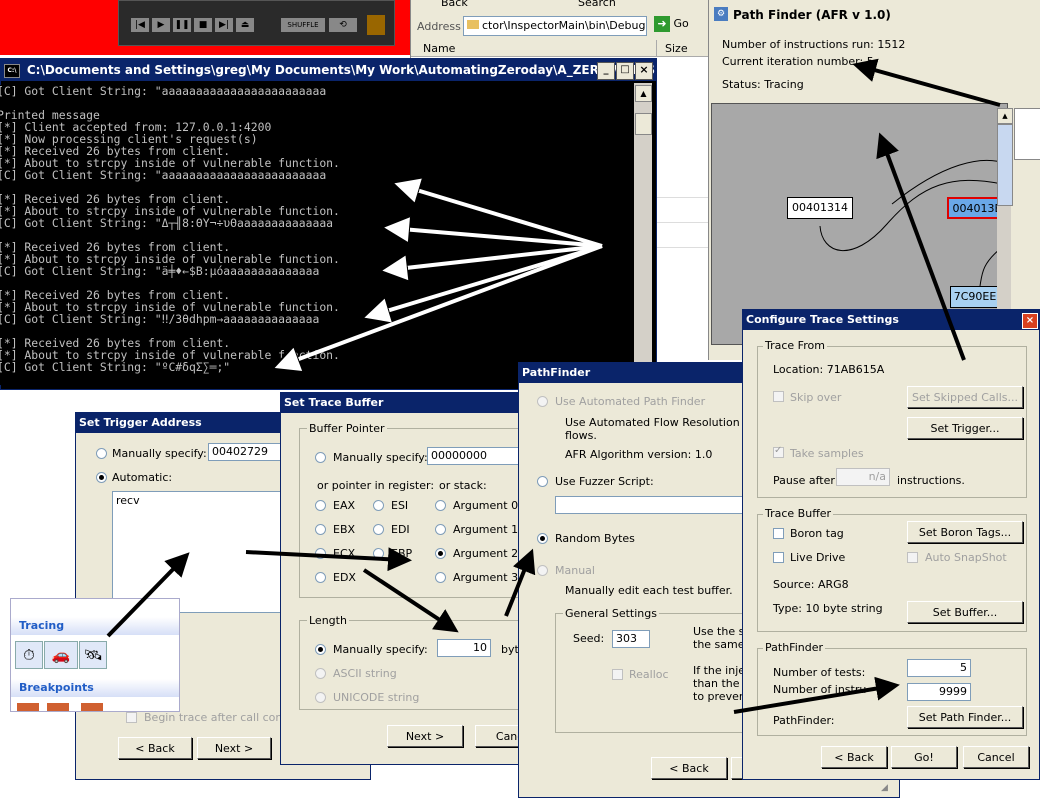  Describe the element at coordinates (966, 557) in the screenshot. I see `auto-snapshot-label: Auto SnapShot` at that location.